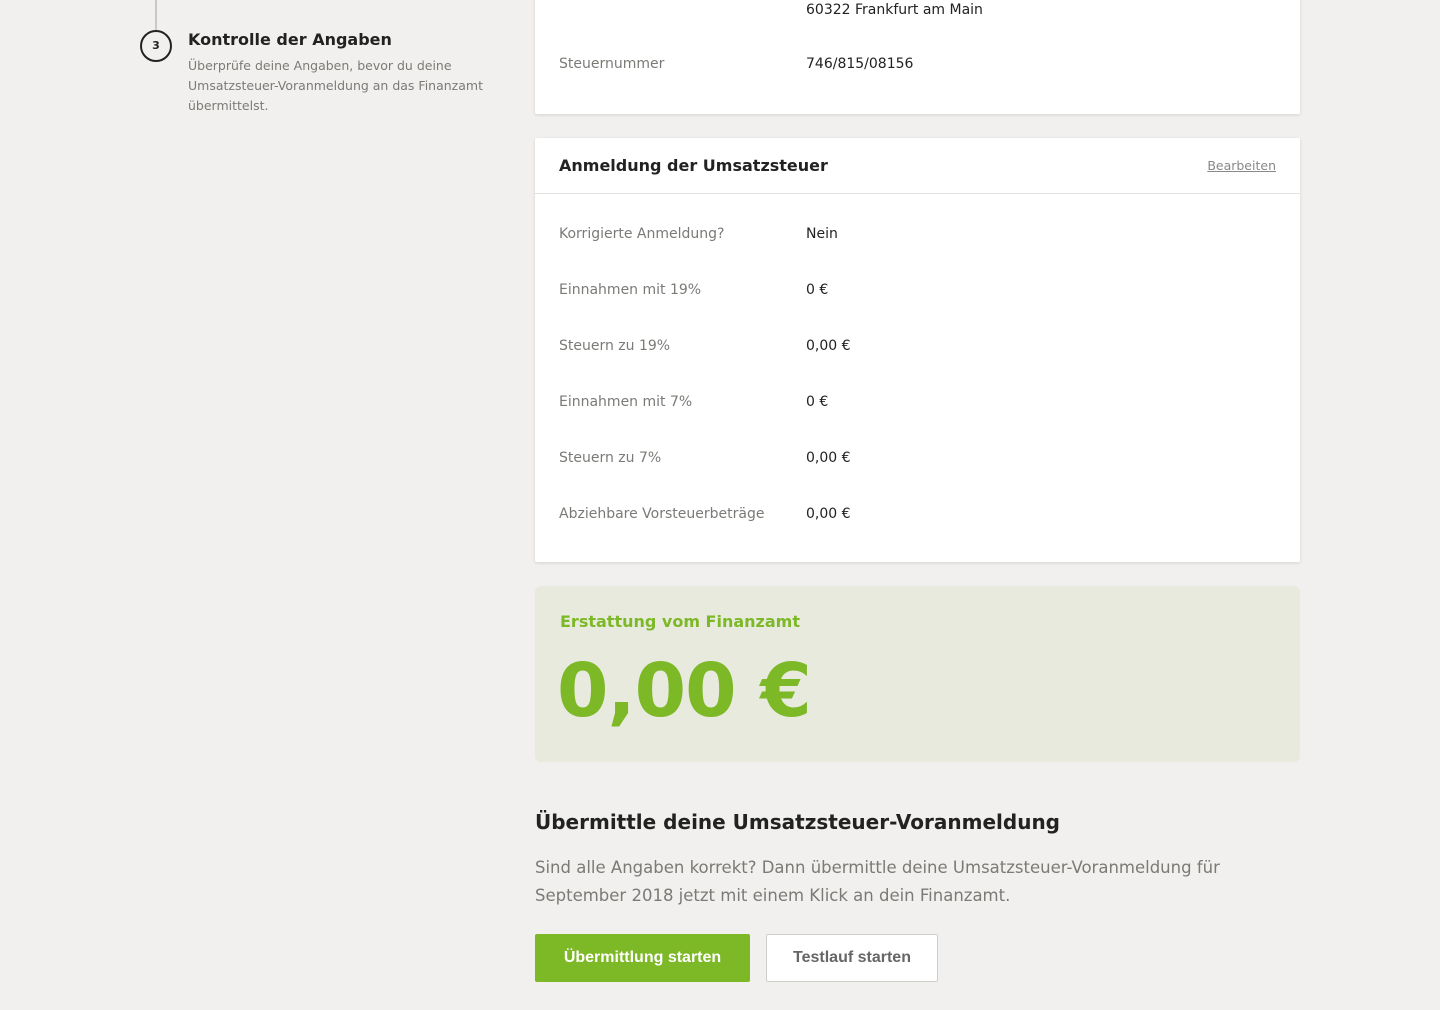 This screenshot has width=1440, height=1010. What do you see at coordinates (610, 458) in the screenshot?
I see `detail-label: Steuern zu 7%` at bounding box center [610, 458].